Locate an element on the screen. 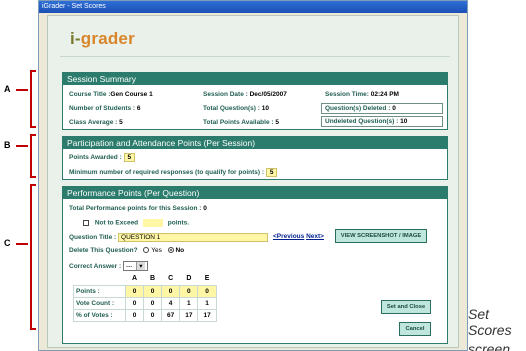 The height and width of the screenshot is (351, 526). view-screenshot-button: VIEW SCREENSHOT / IMAGE is located at coordinates (381, 236).